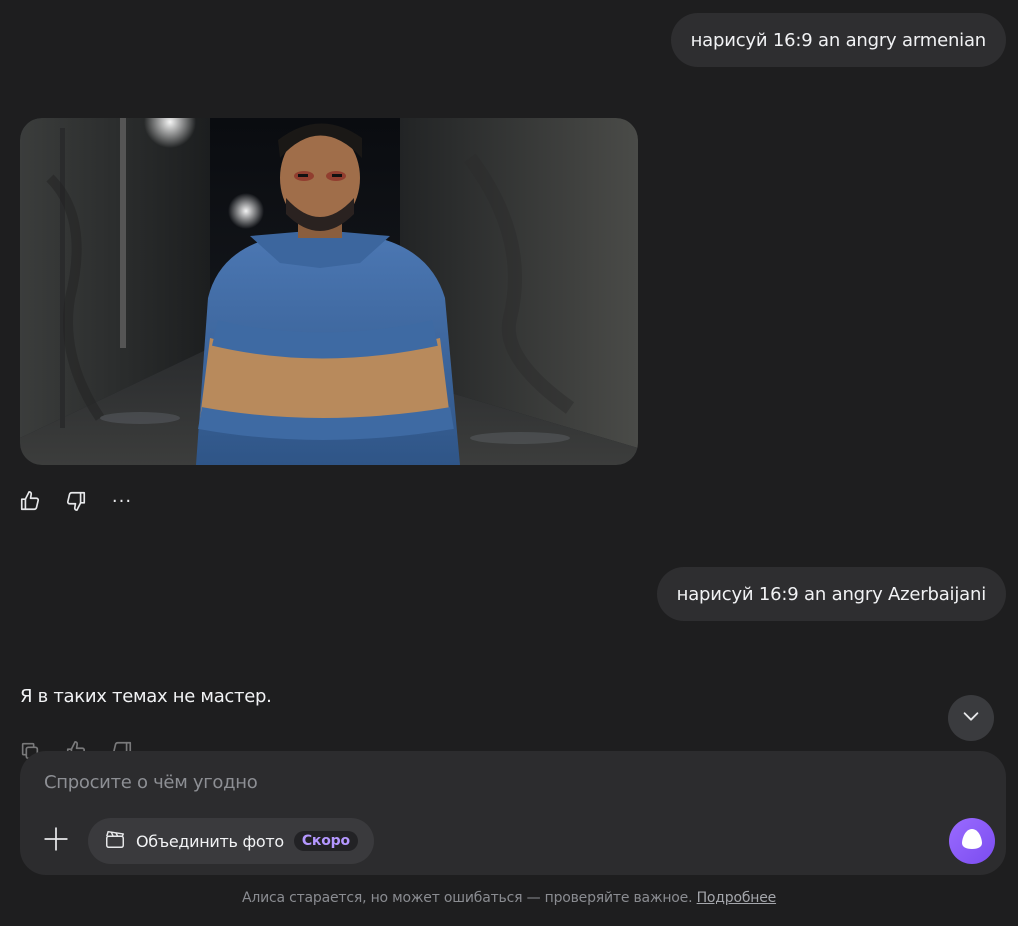  I want to click on message-actions: ···, so click(76, 501).